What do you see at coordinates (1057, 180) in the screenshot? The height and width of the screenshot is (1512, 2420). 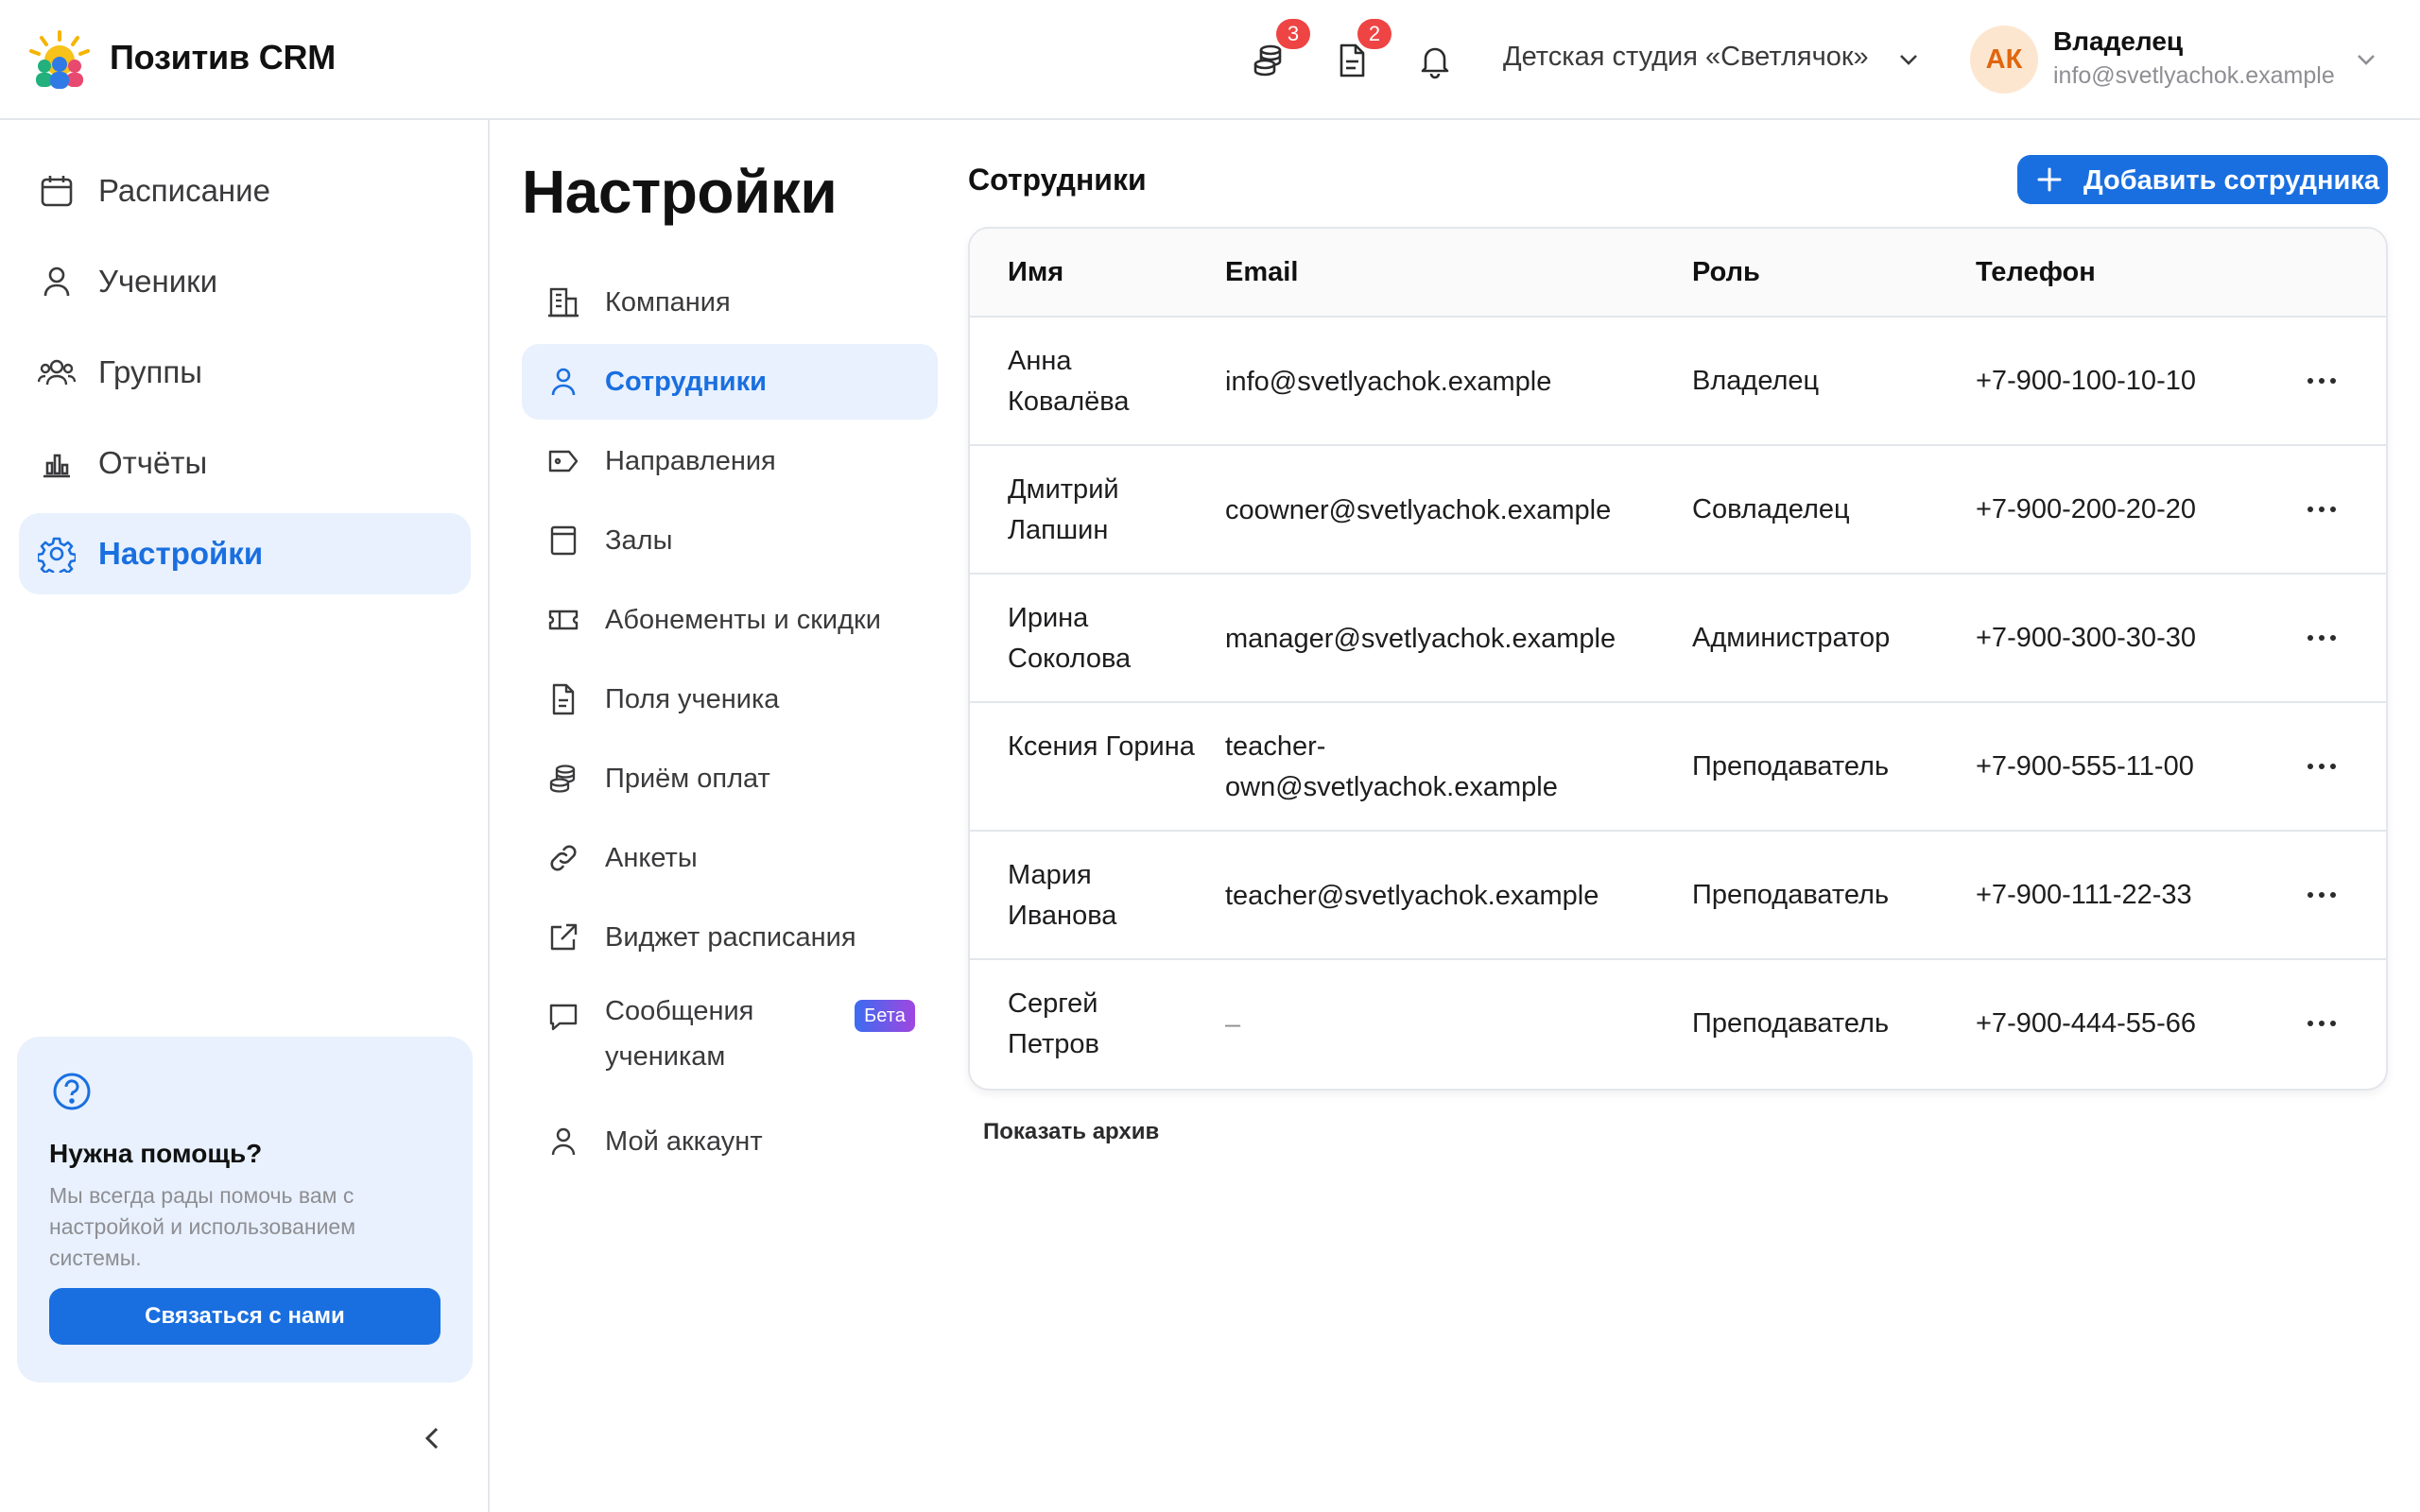 I see `section-title: Сотрудники` at bounding box center [1057, 180].